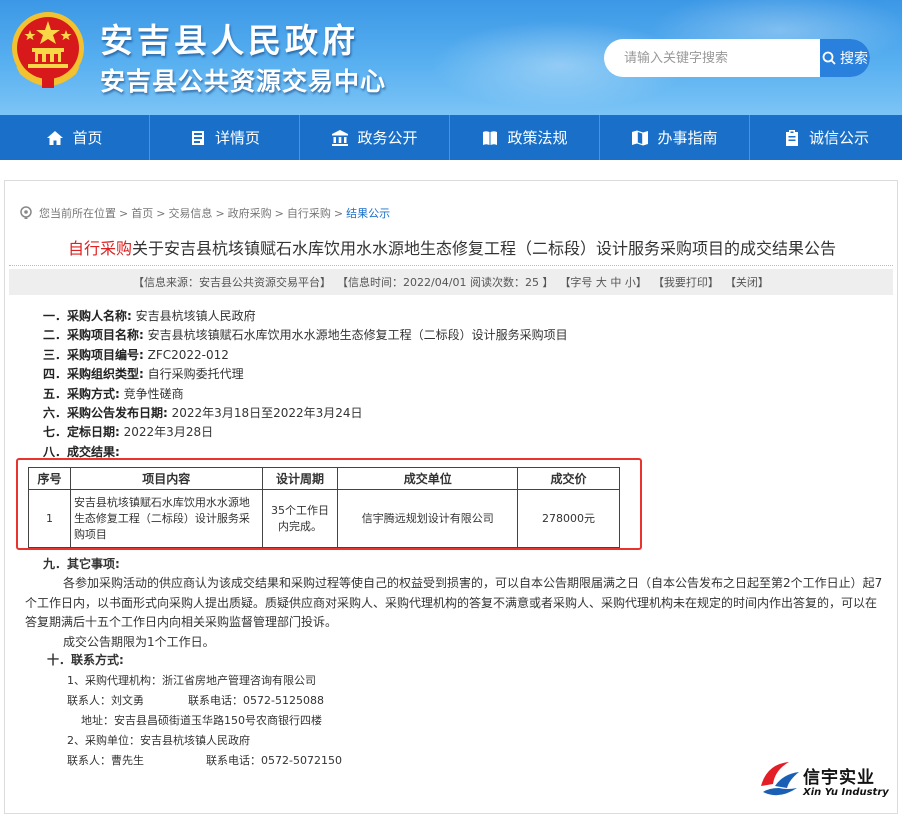 The width and height of the screenshot is (902, 818). Describe the element at coordinates (105, 760) in the screenshot. I see `buyer-contact: 联系人：曹先生` at that location.